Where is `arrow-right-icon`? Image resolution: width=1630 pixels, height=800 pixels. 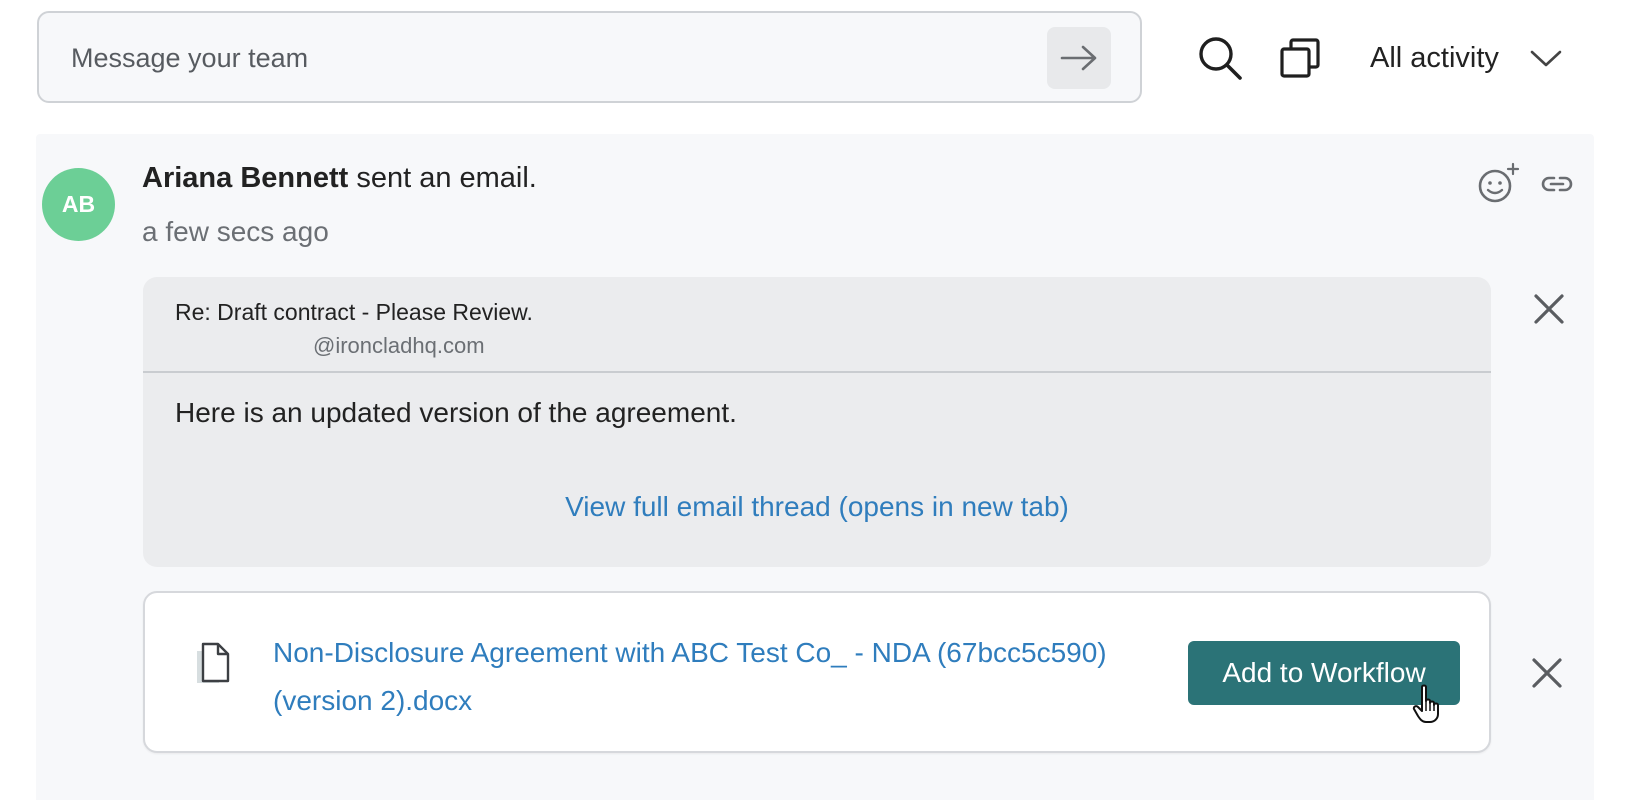
arrow-right-icon is located at coordinates (1078, 58).